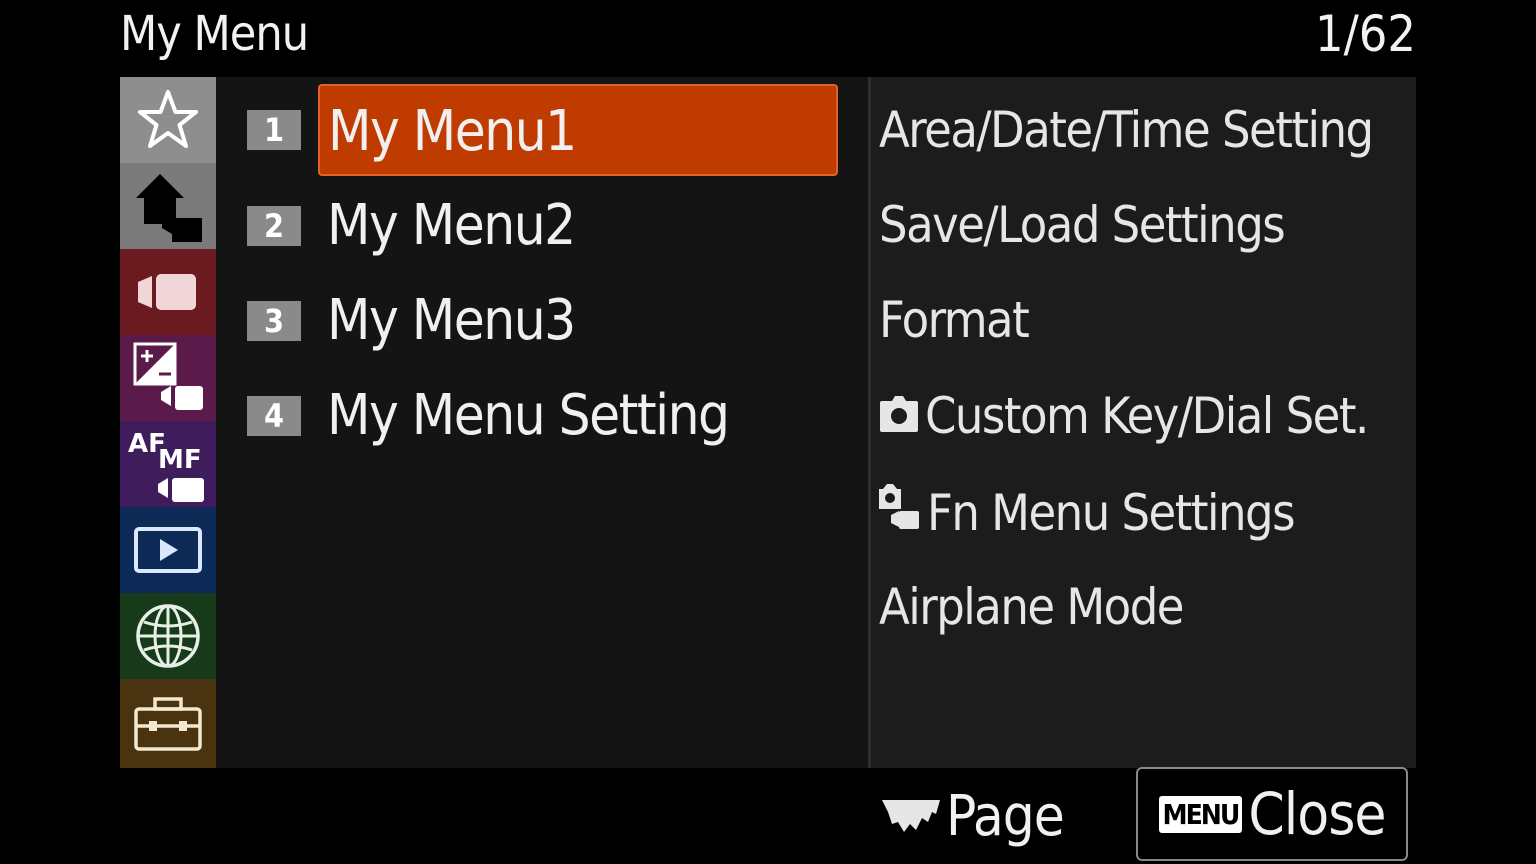  What do you see at coordinates (214, 34) in the screenshot?
I see `menu-title: My Menu` at bounding box center [214, 34].